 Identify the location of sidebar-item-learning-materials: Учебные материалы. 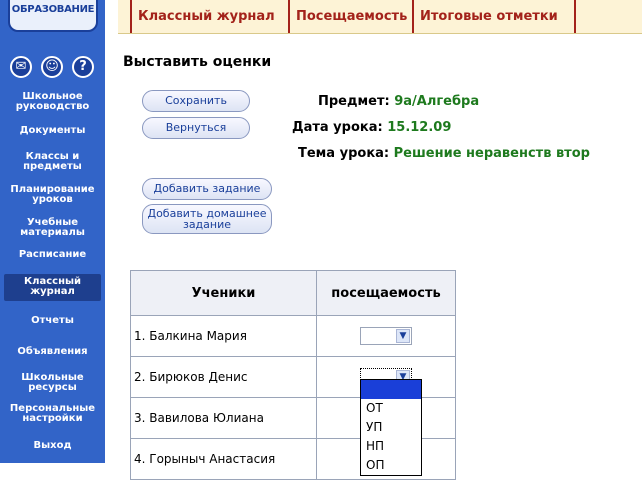
(52, 228).